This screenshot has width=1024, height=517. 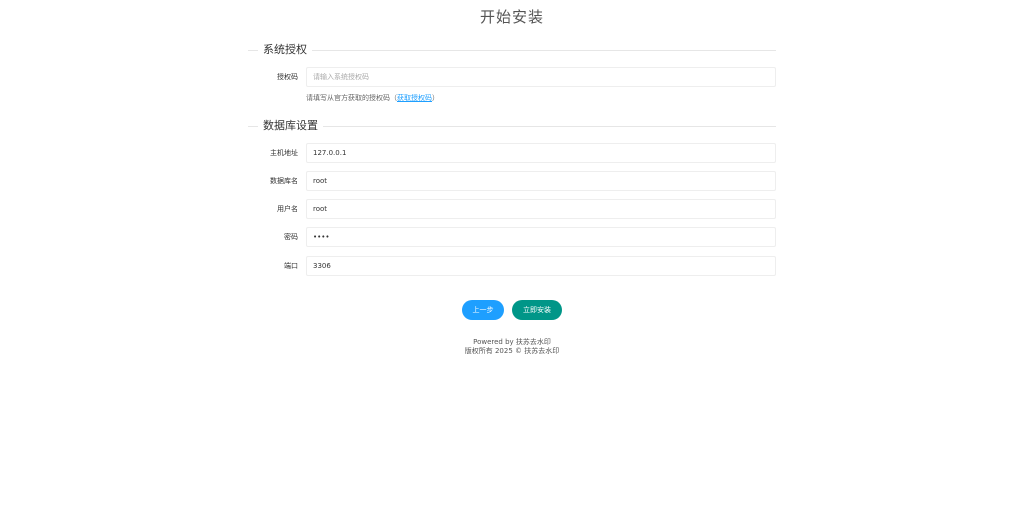 What do you see at coordinates (541, 237) in the screenshot?
I see `db-password-input` at bounding box center [541, 237].